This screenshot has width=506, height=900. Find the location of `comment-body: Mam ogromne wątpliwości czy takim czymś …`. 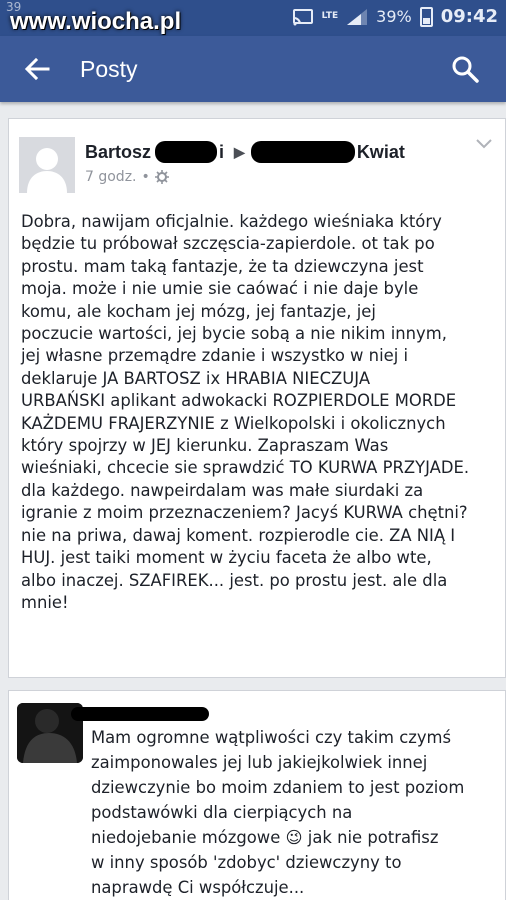

comment-body: Mam ogromne wątpliwości czy takim czymś … is located at coordinates (278, 812).